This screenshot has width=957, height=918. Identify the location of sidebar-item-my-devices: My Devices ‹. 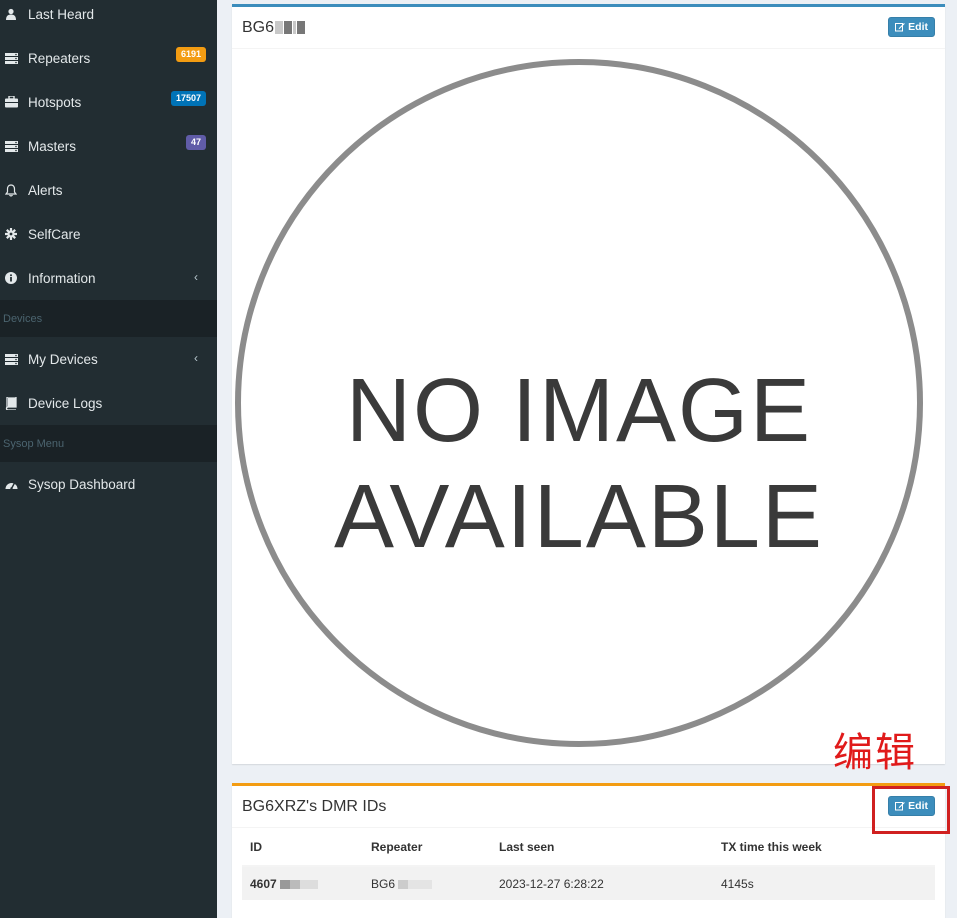
(108, 359).